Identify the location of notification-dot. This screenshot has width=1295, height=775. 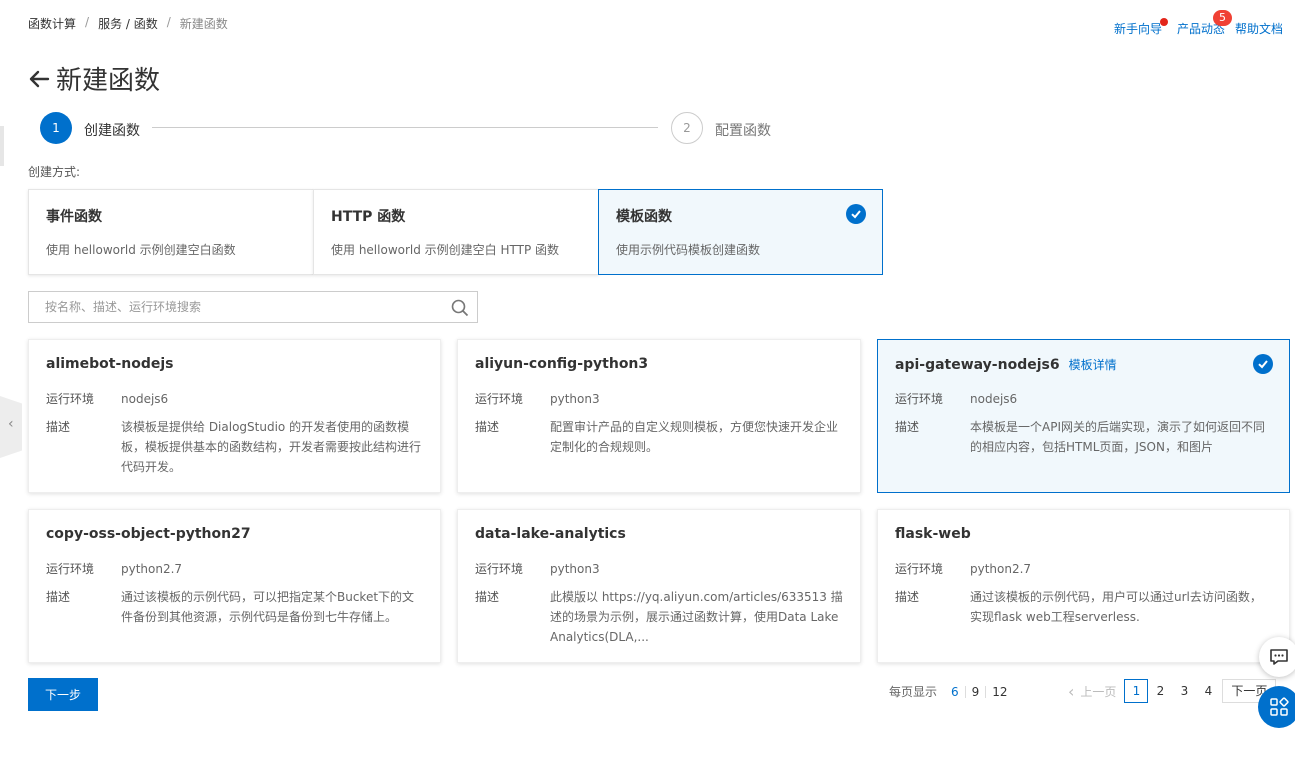
(1164, 22).